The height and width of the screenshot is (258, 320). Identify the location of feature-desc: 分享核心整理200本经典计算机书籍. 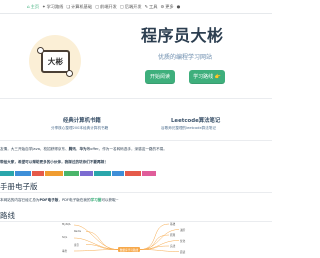
(80, 128).